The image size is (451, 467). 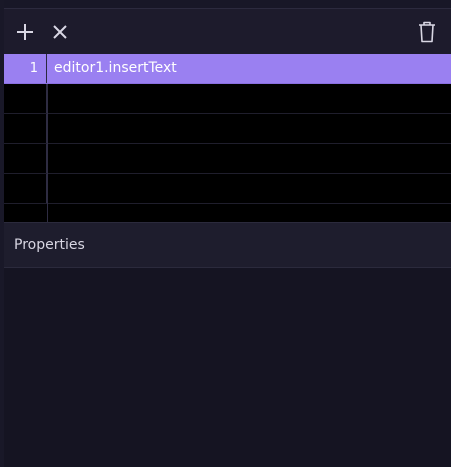 I want to click on properties-header: Properties, so click(x=227, y=245).